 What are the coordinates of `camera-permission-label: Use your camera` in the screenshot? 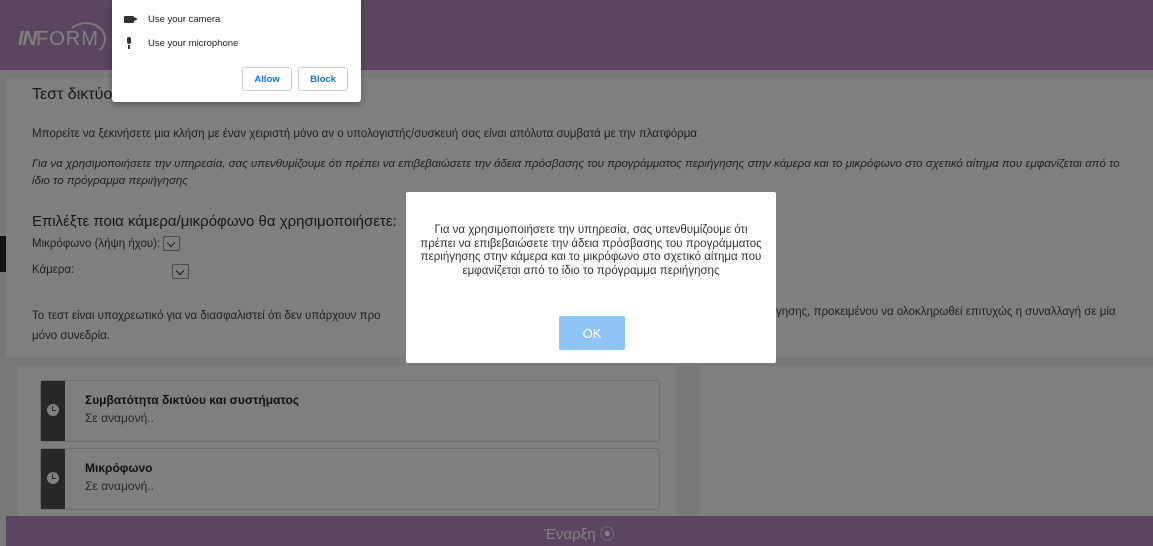 It's located at (184, 19).